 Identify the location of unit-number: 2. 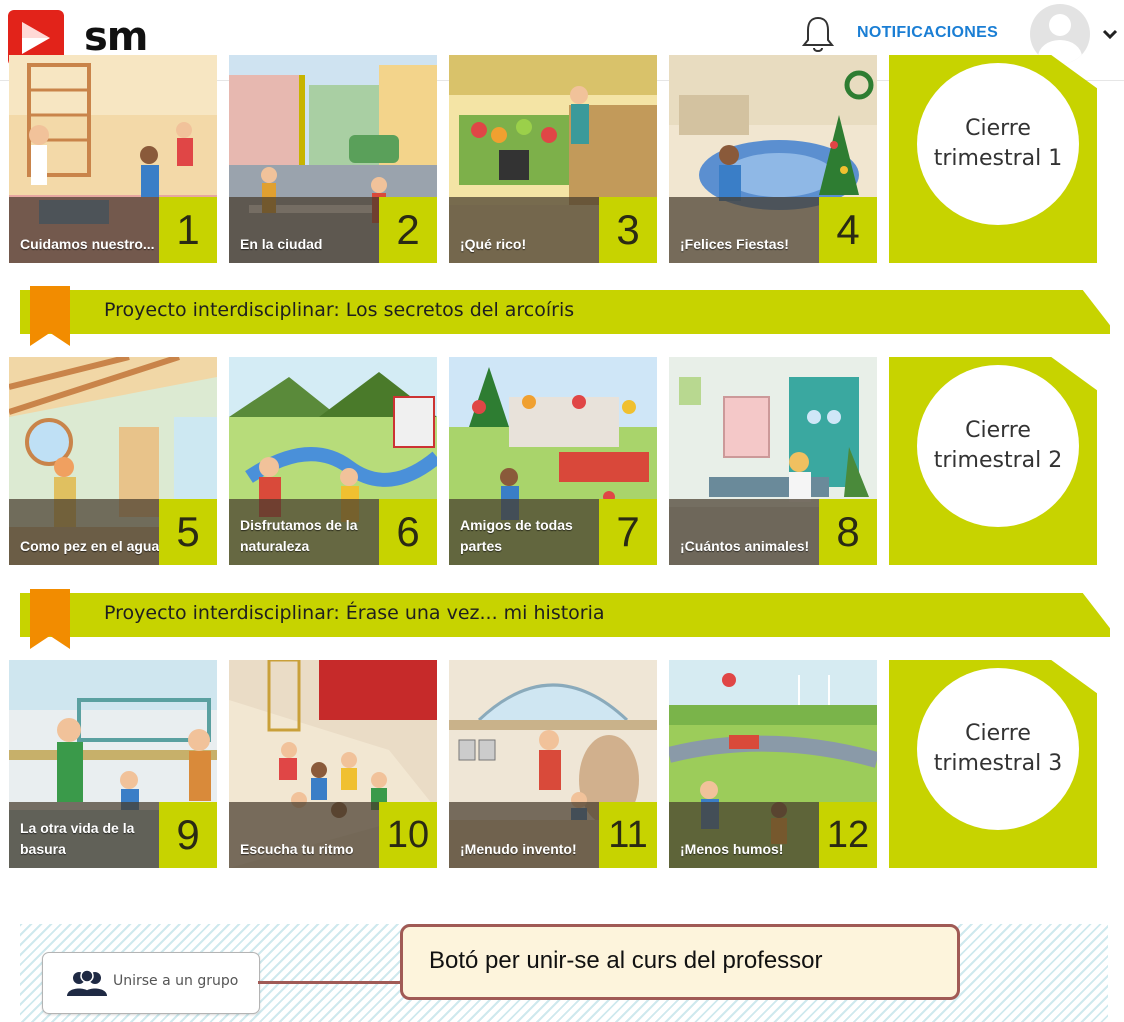
(408, 229).